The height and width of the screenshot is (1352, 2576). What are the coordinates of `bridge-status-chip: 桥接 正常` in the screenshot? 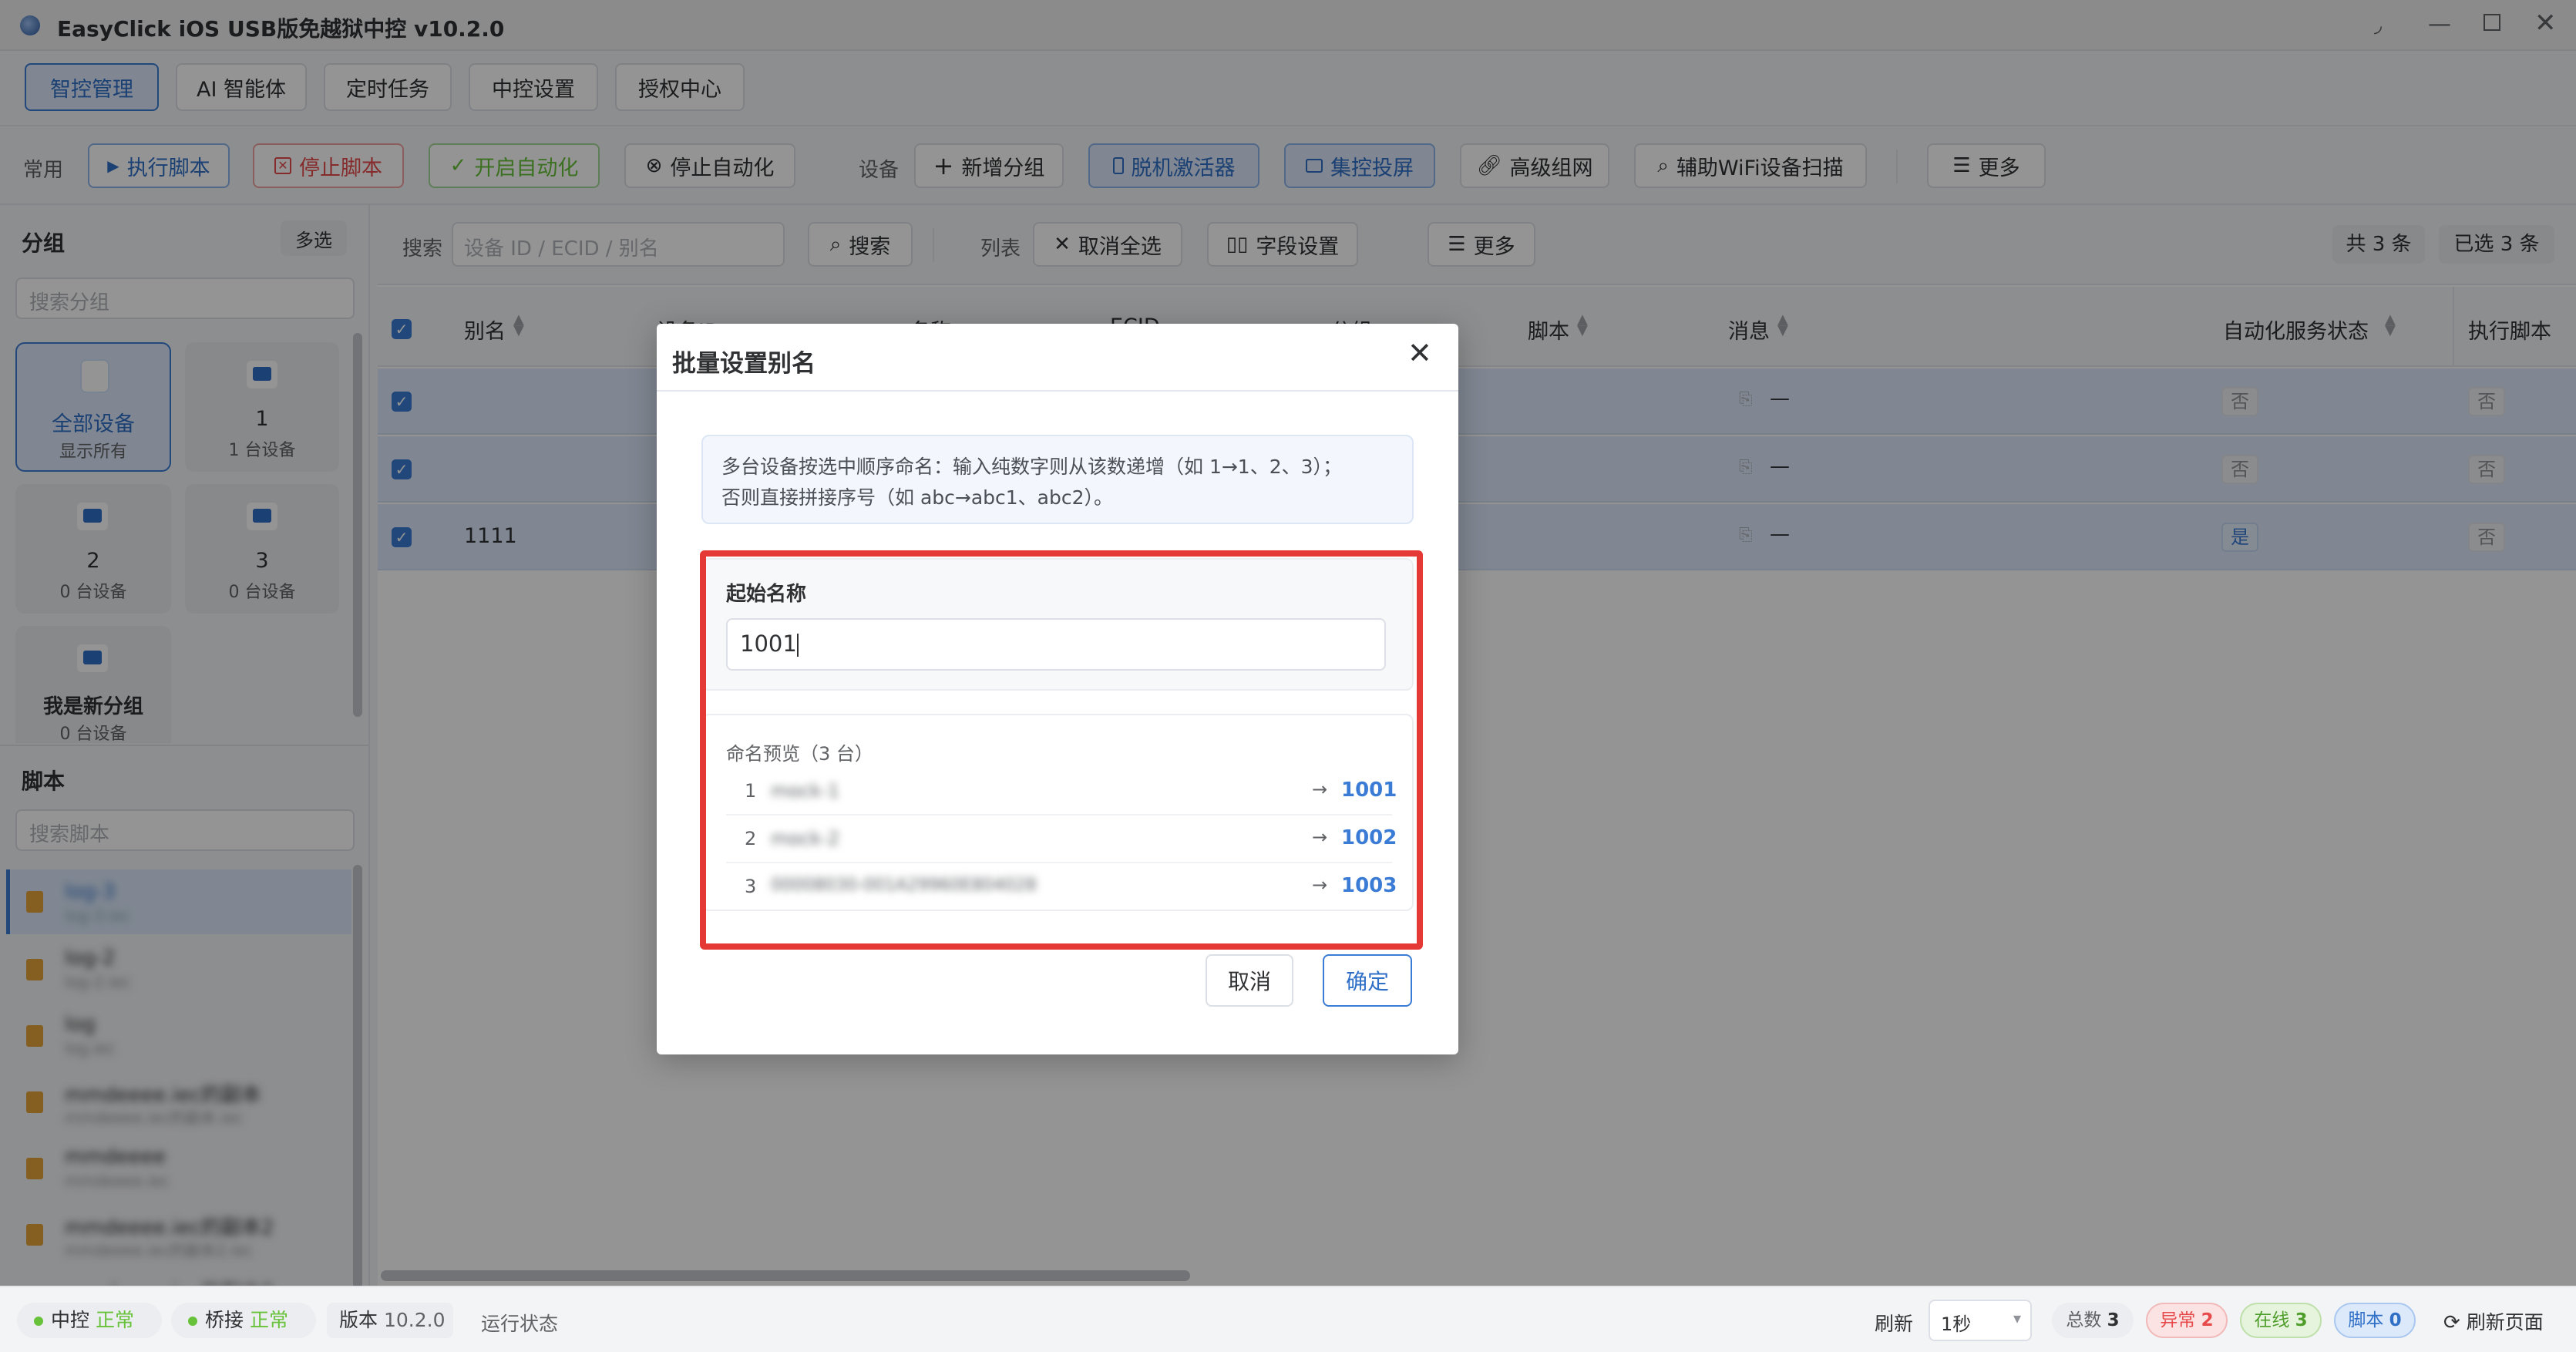 It's located at (243, 1320).